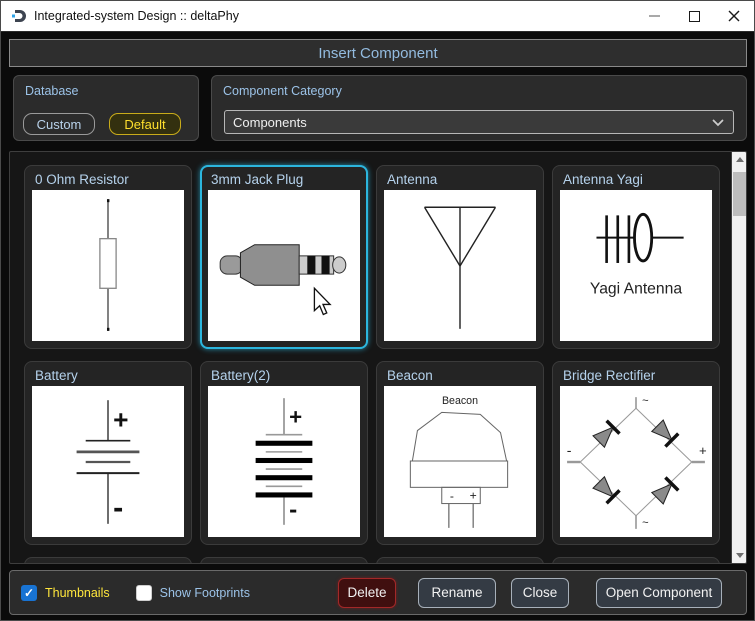 The height and width of the screenshot is (621, 755). Describe the element at coordinates (460, 461) in the screenshot. I see `beacon-thumbnail-icon: Beacon - +` at that location.